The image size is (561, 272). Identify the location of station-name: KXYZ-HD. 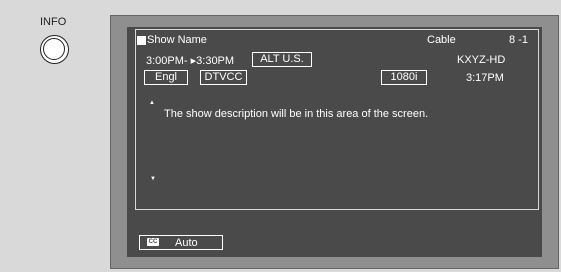
(481, 60).